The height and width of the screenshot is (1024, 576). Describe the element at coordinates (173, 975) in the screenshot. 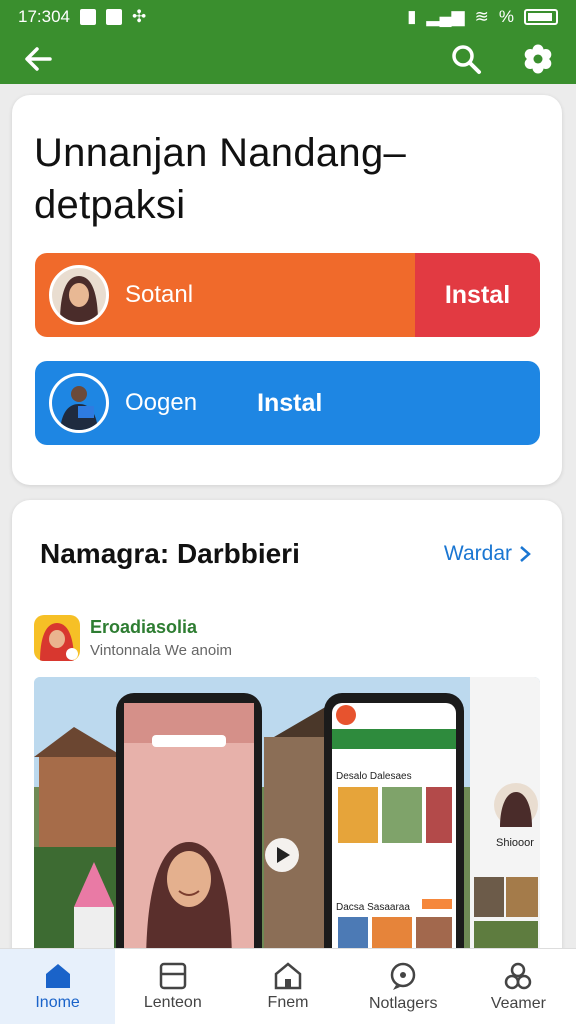

I see `card-icon` at that location.